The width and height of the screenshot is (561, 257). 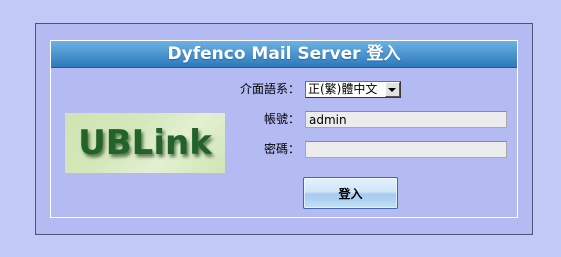 I want to click on username-field, so click(x=406, y=119).